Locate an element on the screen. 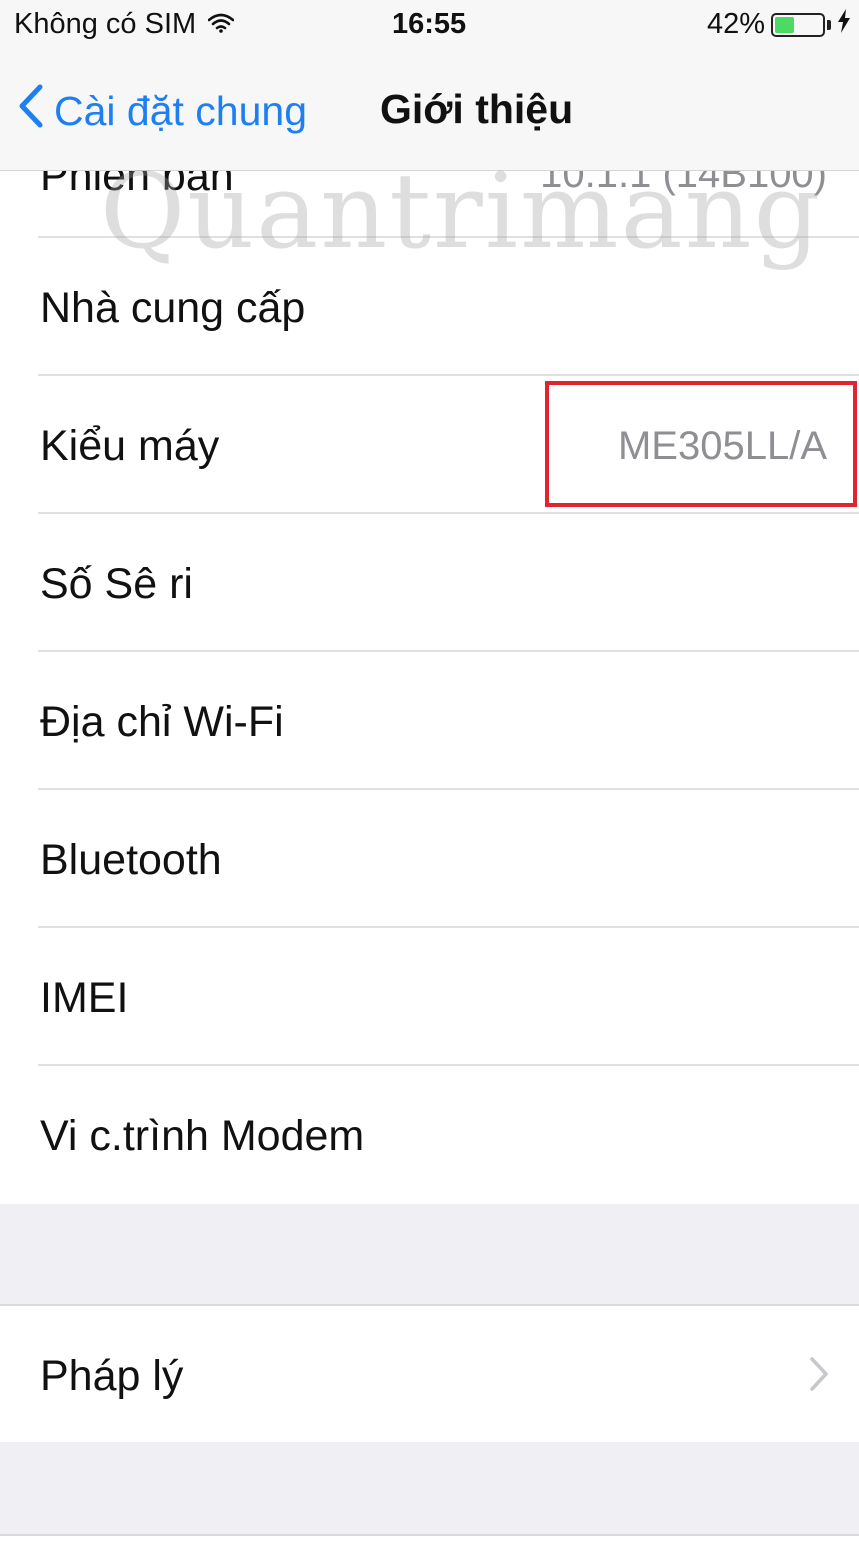 This screenshot has width=859, height=1543. battery-fill is located at coordinates (784, 24).